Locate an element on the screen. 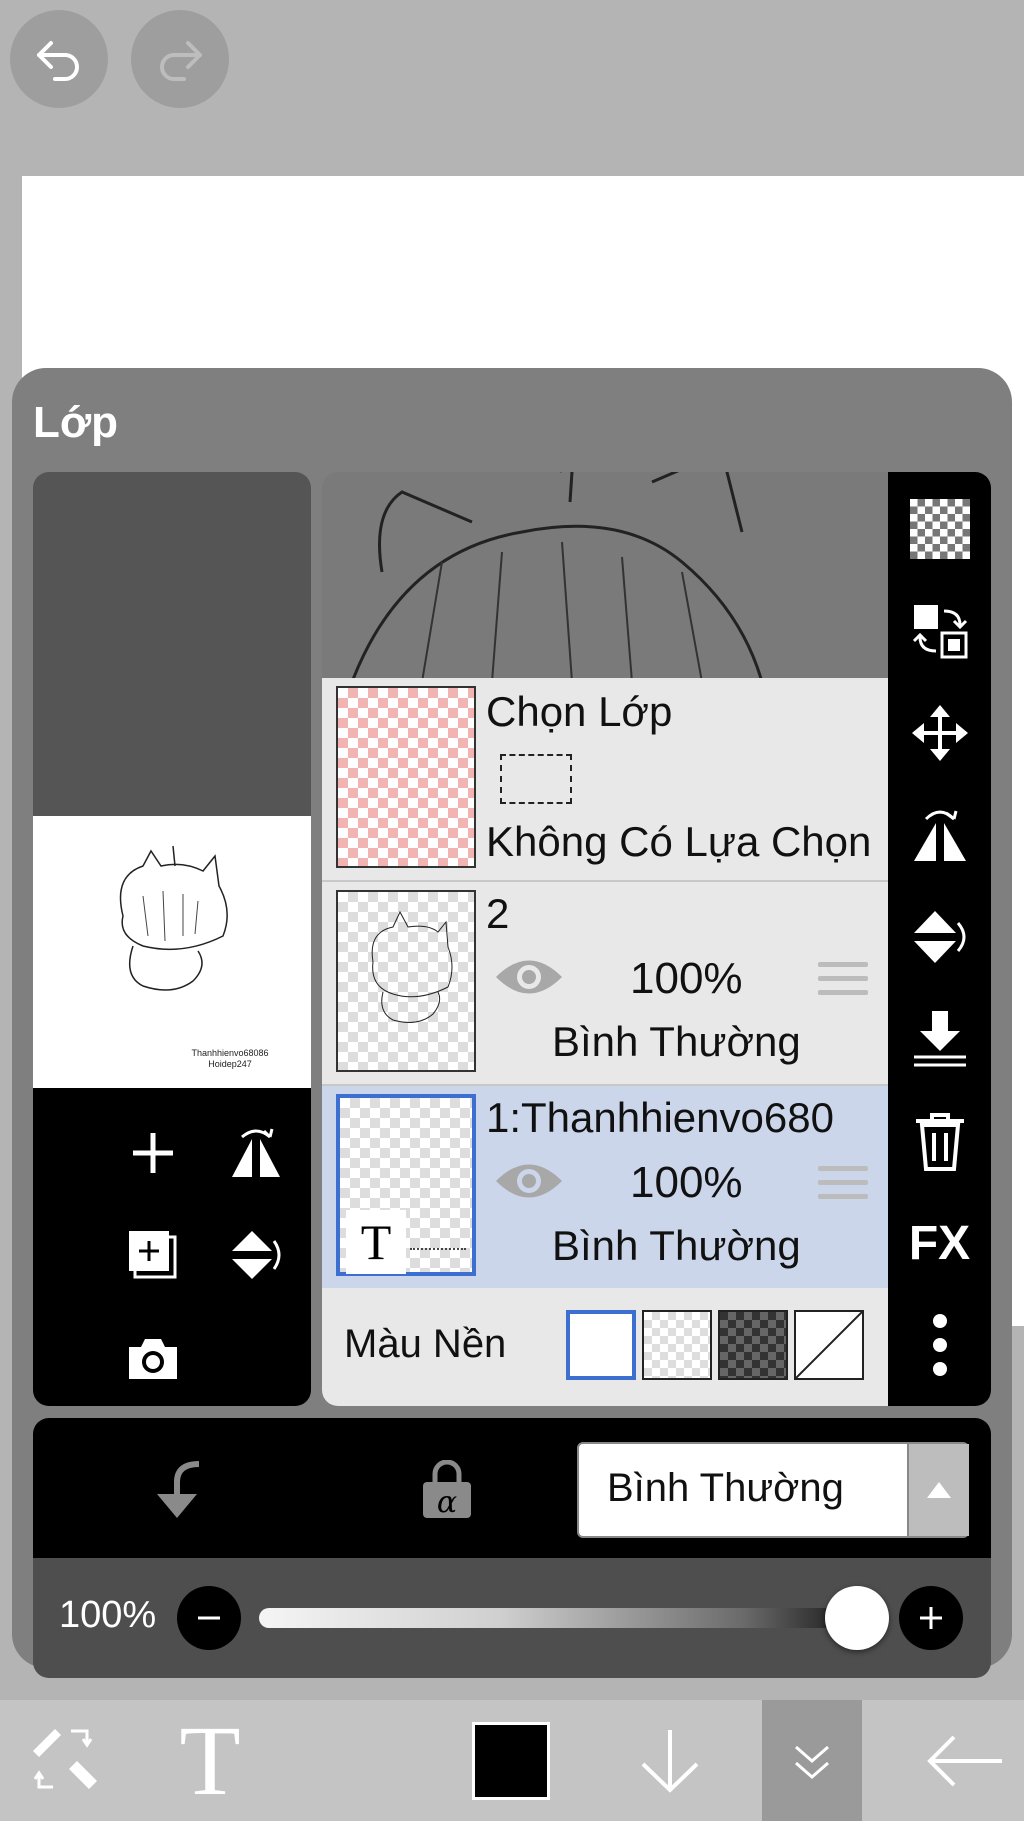  text-icon: T is located at coordinates (210, 1760).